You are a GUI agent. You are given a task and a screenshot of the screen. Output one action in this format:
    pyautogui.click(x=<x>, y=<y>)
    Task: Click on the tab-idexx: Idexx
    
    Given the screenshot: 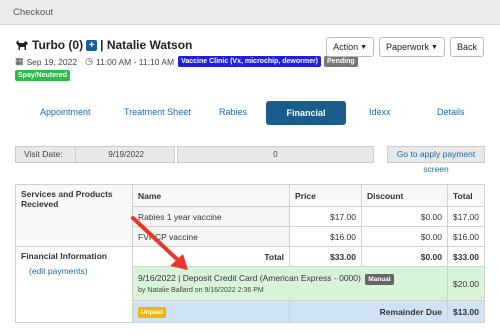 What is the action you would take?
    pyautogui.click(x=380, y=112)
    